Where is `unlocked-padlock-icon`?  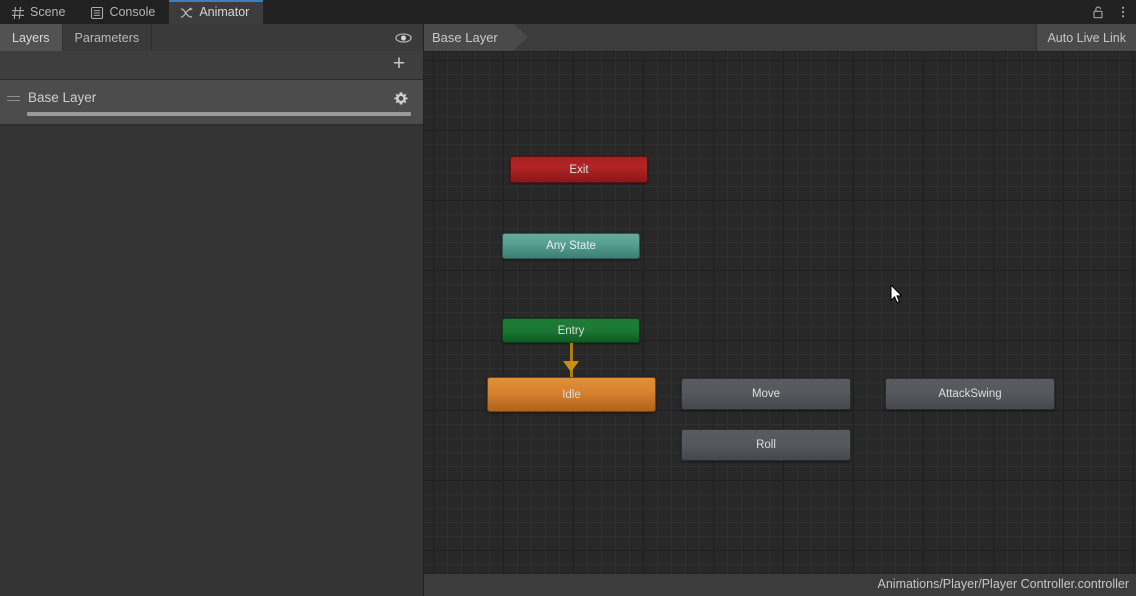
unlocked-padlock-icon is located at coordinates (1098, 12).